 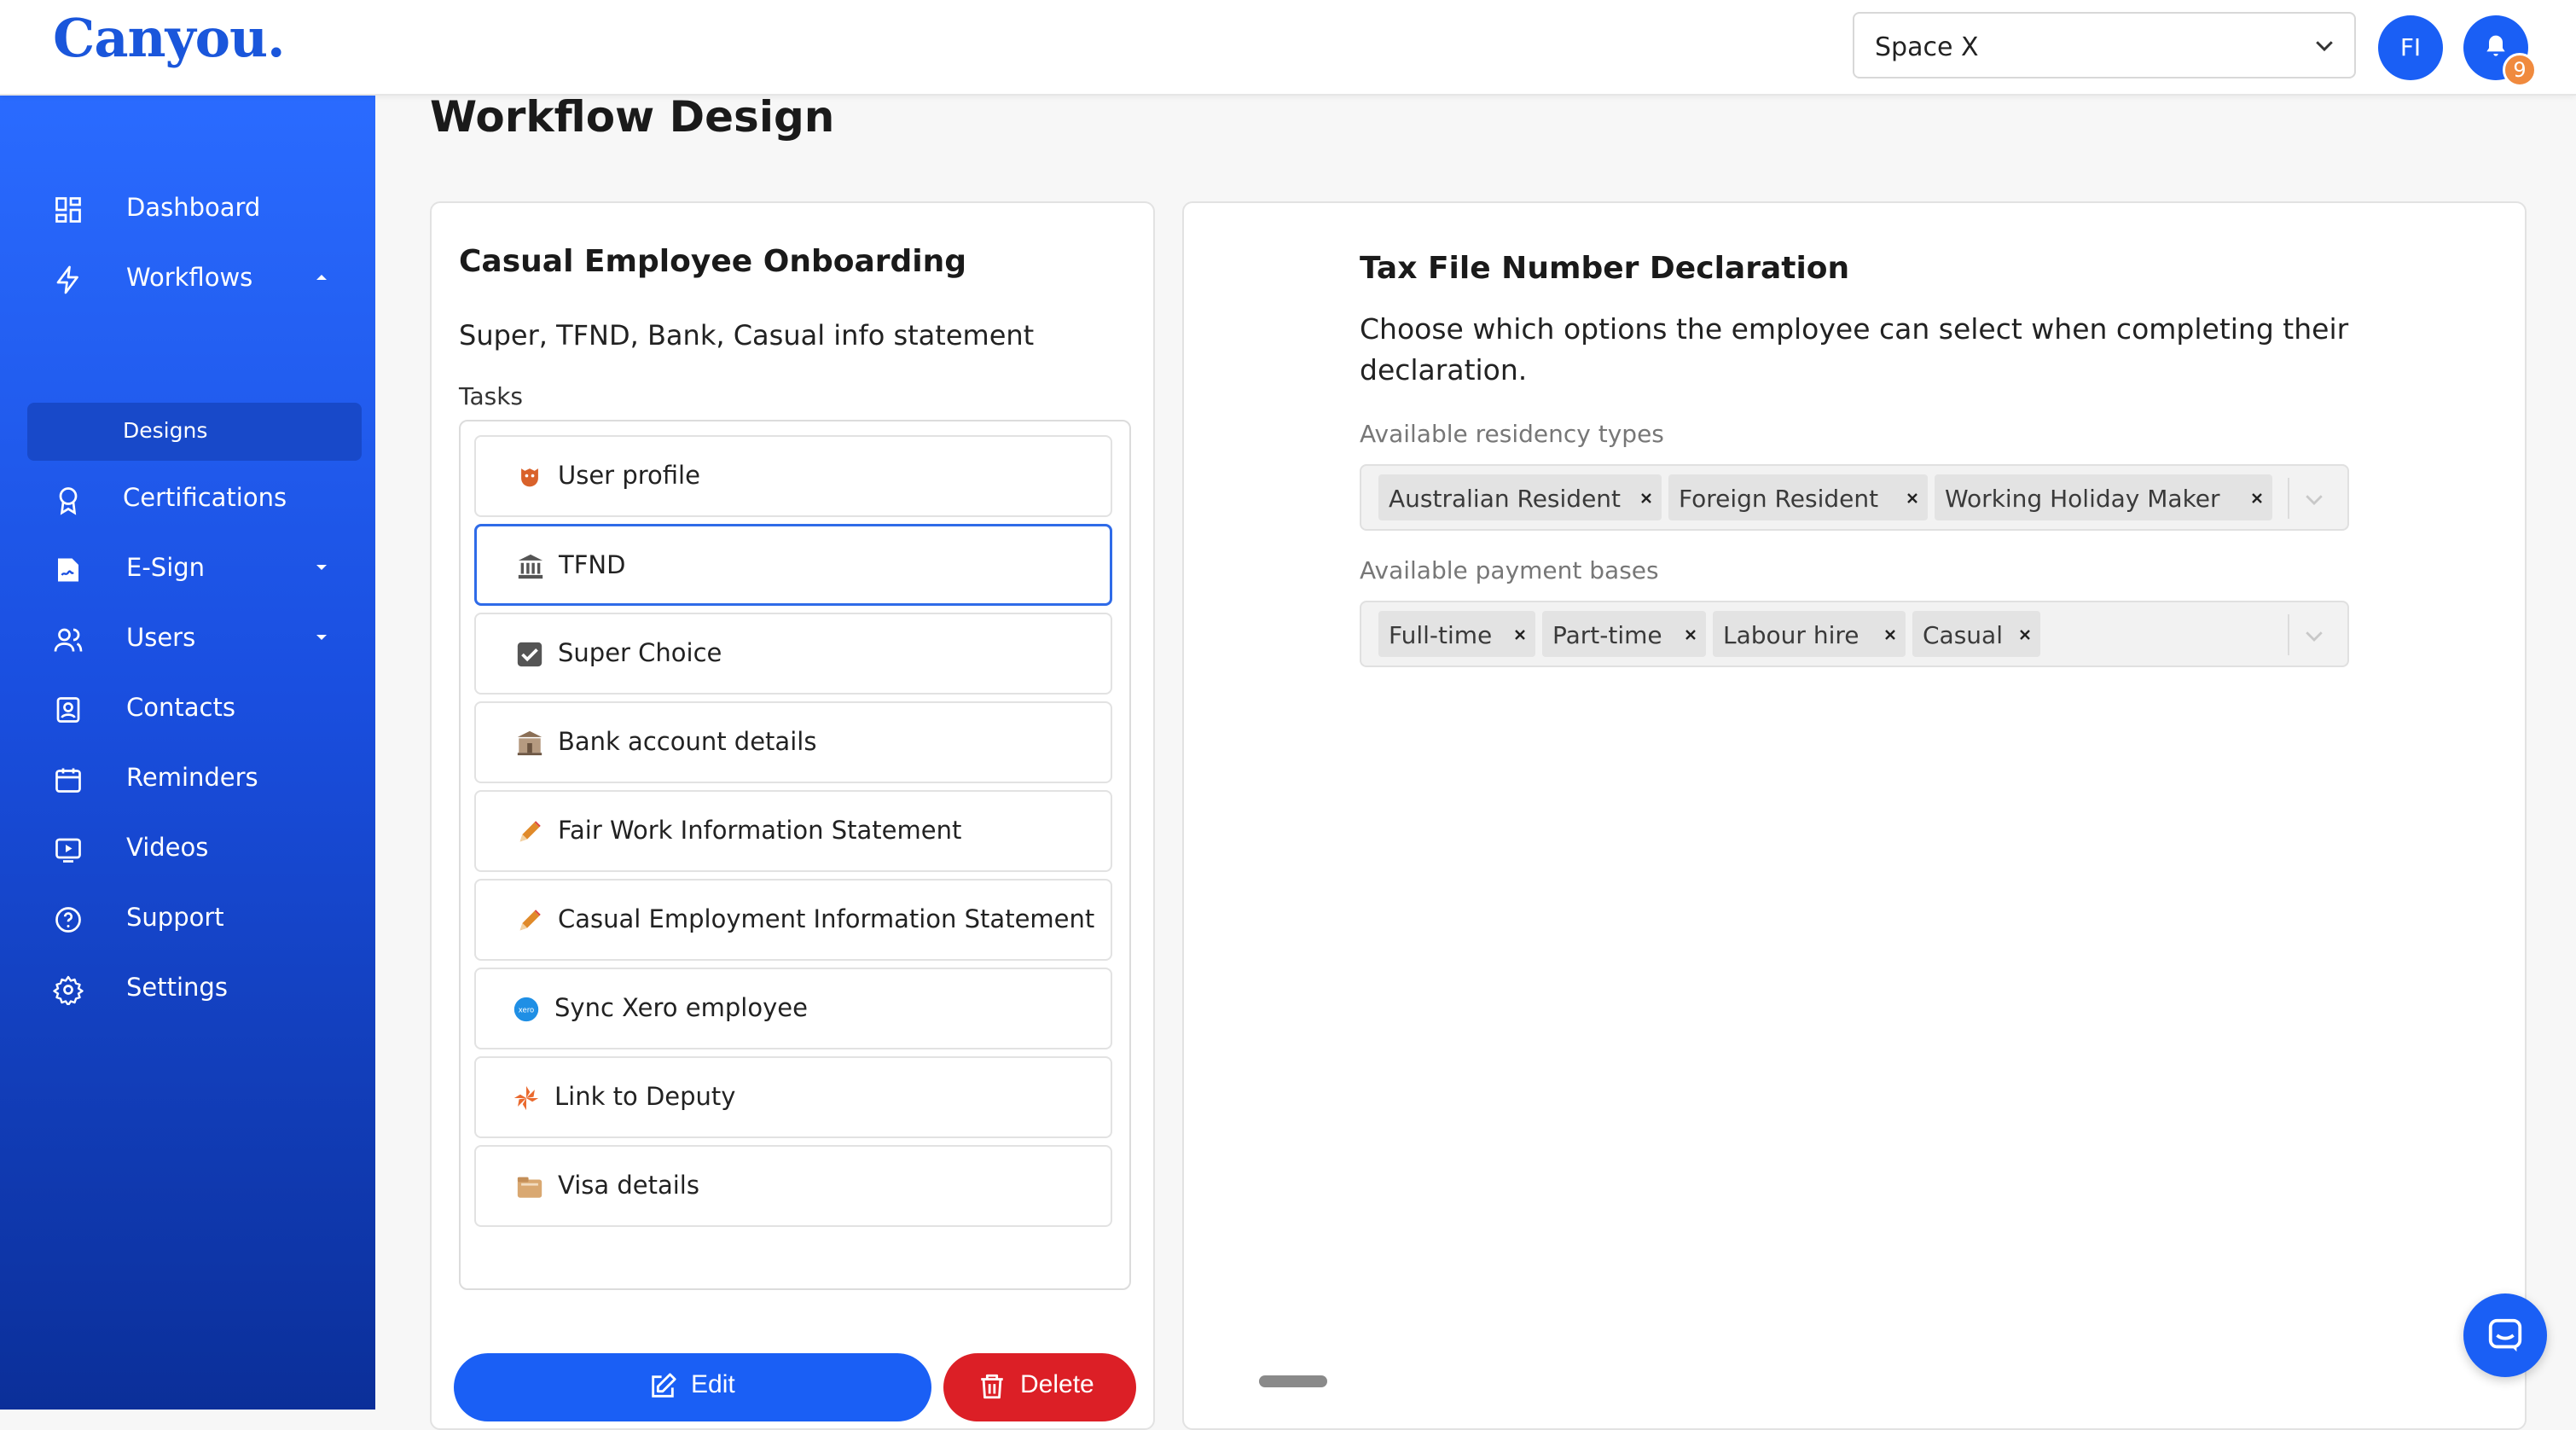 What do you see at coordinates (2520, 70) in the screenshot?
I see `notification-count-badge: 9` at bounding box center [2520, 70].